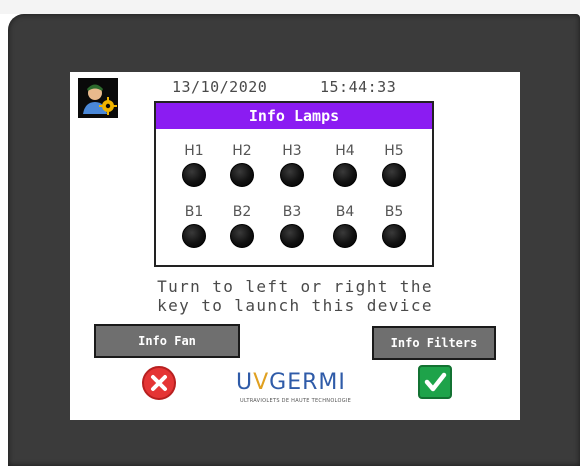 The image size is (580, 466). I want to click on lamp-b1: B1, so click(194, 226).